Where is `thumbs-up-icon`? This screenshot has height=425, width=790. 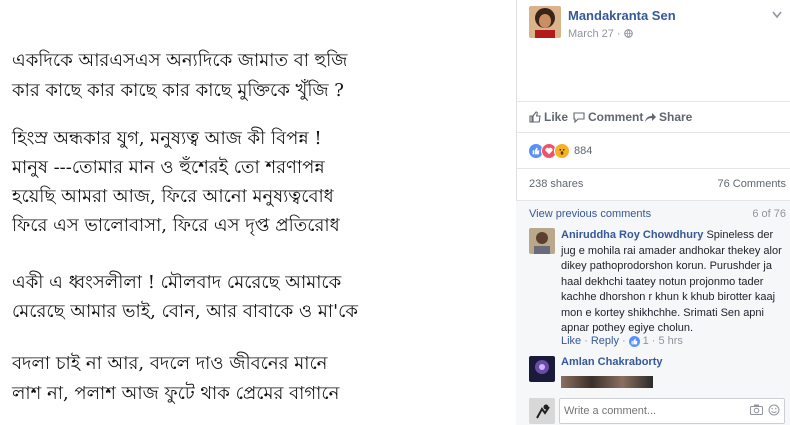
thumbs-up-icon is located at coordinates (535, 118).